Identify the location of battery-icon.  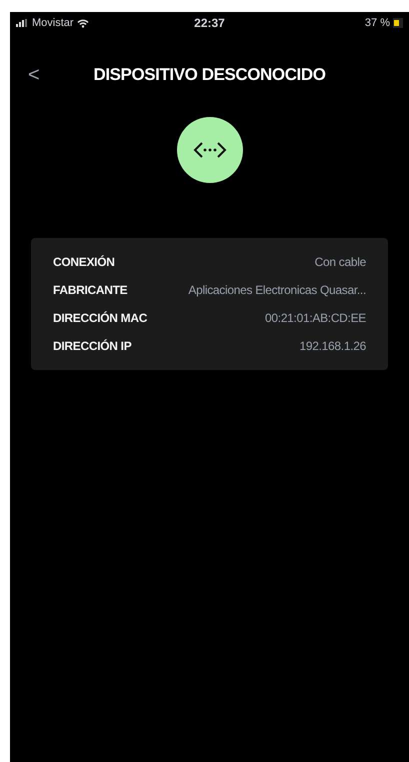
(398, 23).